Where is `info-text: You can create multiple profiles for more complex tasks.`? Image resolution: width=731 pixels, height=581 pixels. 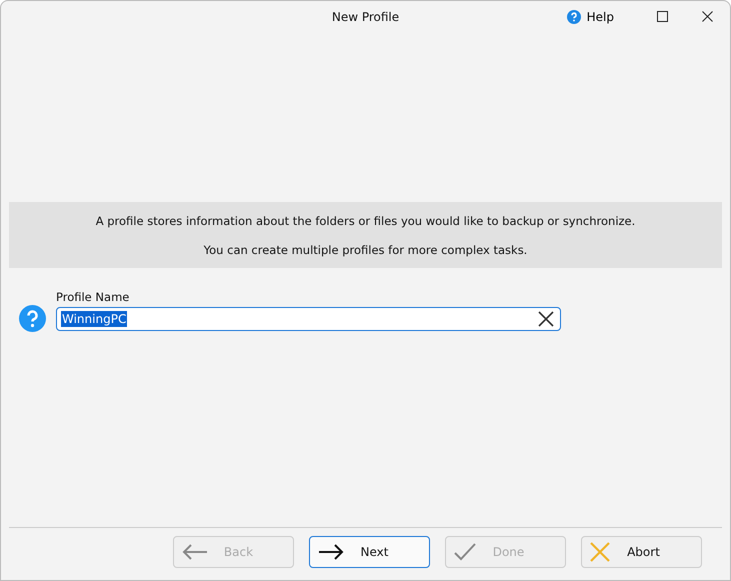 info-text: You can create multiple profiles for more complex tasks. is located at coordinates (366, 249).